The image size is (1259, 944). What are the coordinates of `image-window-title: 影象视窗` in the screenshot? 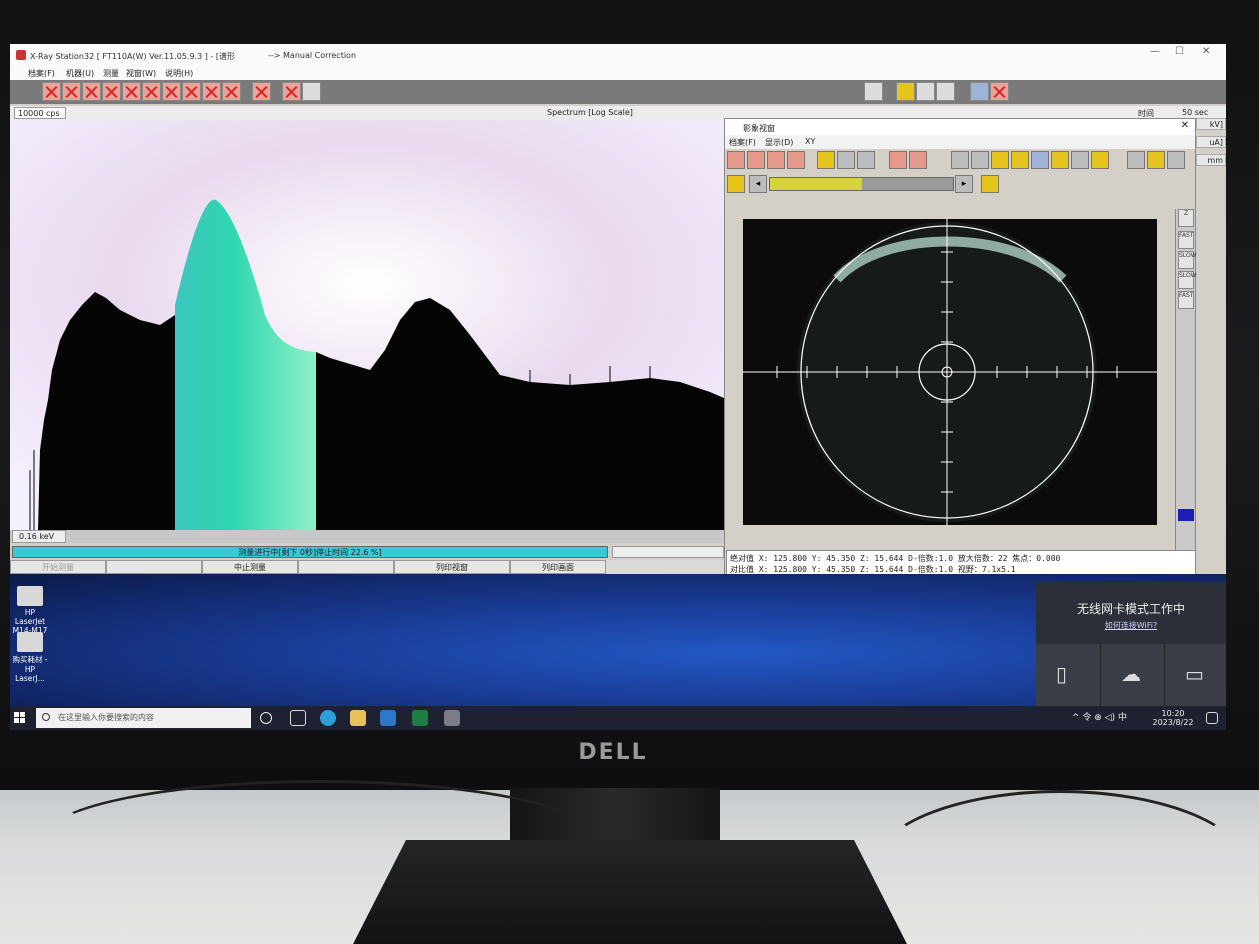 It's located at (759, 128).